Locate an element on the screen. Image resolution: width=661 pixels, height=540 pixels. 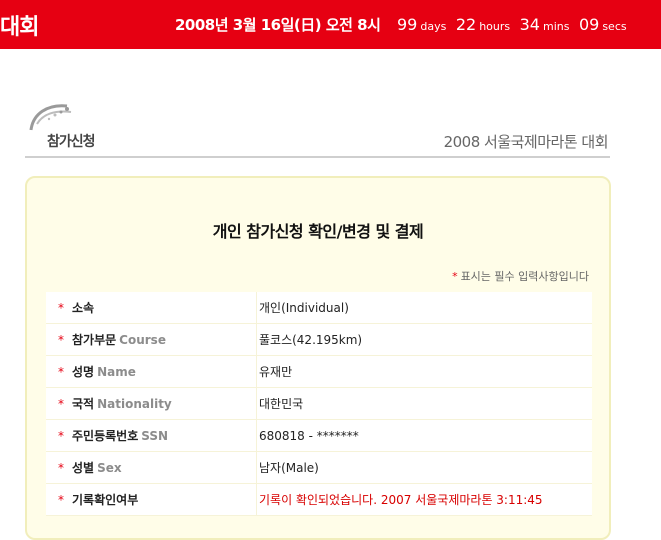
field-label: * 기록확인여부 is located at coordinates (151, 499).